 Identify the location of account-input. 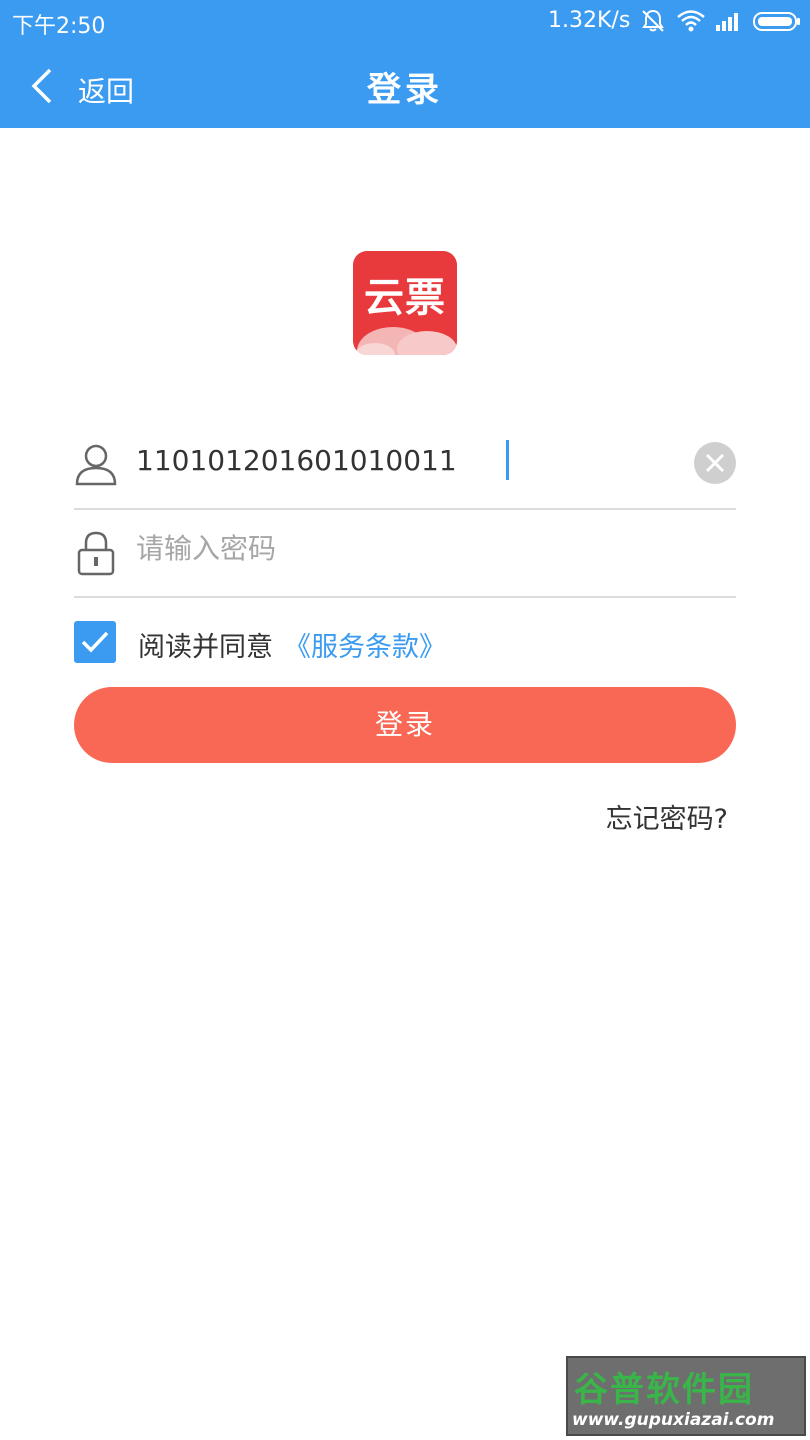
(406, 460).